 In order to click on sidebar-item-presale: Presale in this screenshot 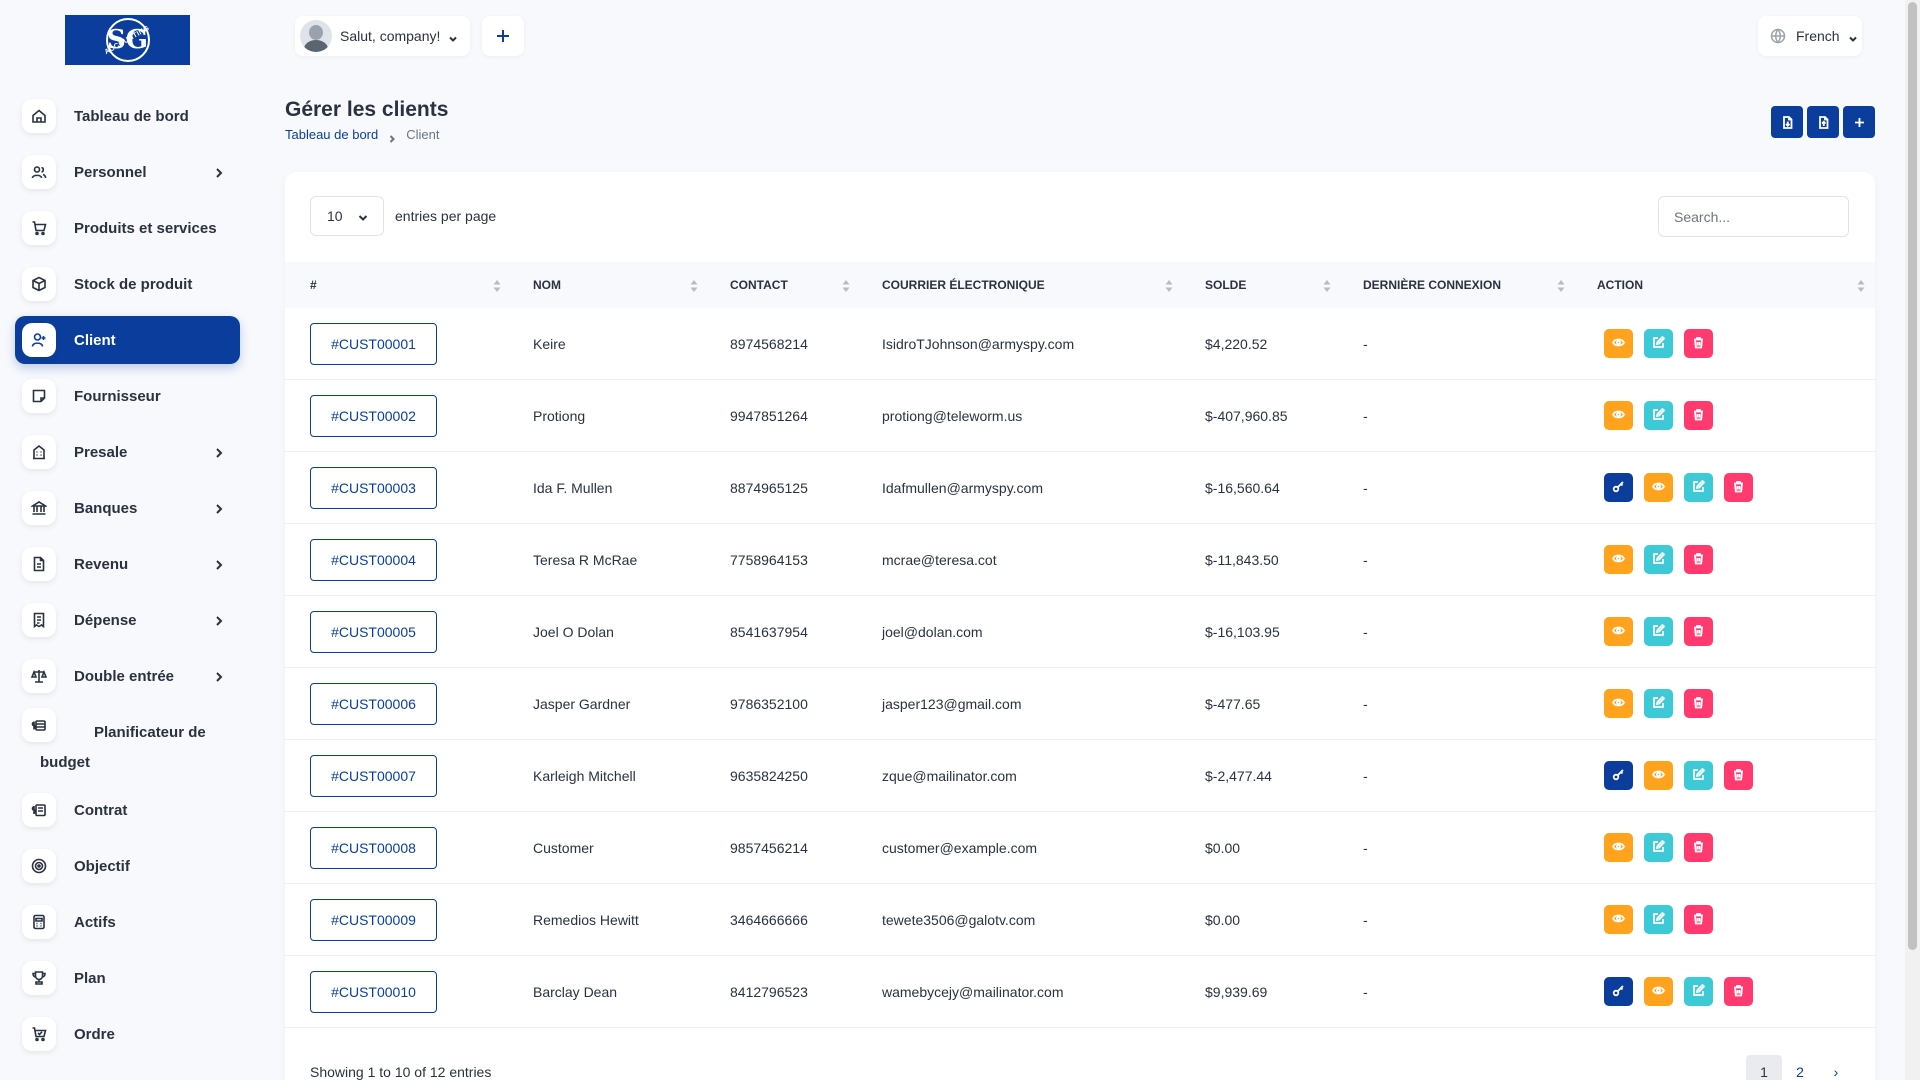, I will do `click(127, 452)`.